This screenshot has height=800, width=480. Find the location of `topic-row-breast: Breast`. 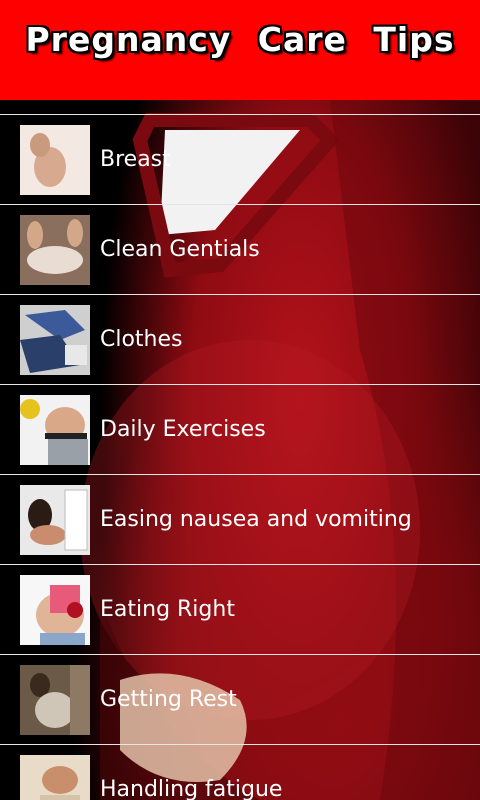

topic-row-breast: Breast is located at coordinates (240, 159).